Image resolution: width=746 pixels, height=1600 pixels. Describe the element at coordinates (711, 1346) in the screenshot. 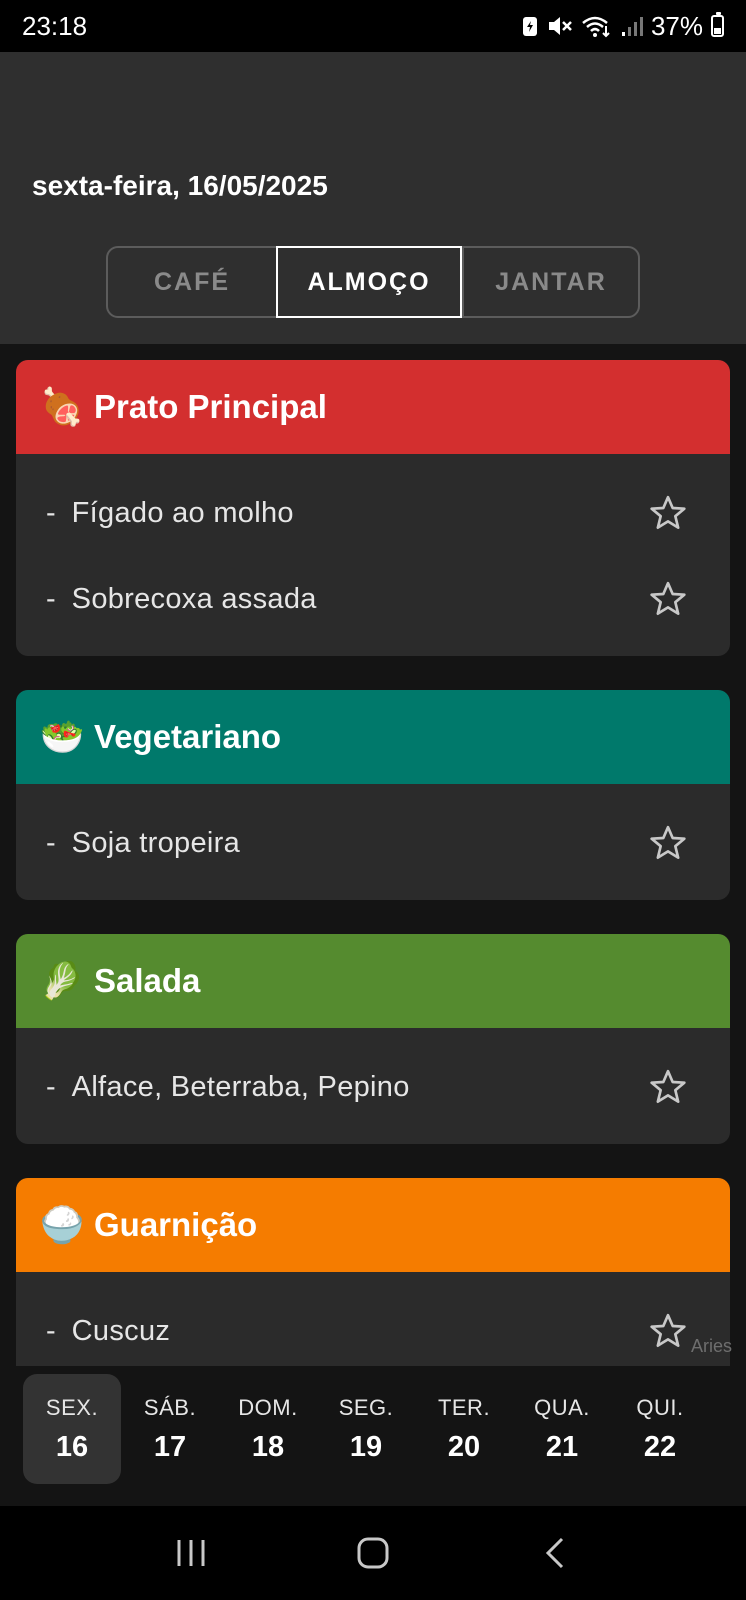

I see `watermark: Aries` at that location.